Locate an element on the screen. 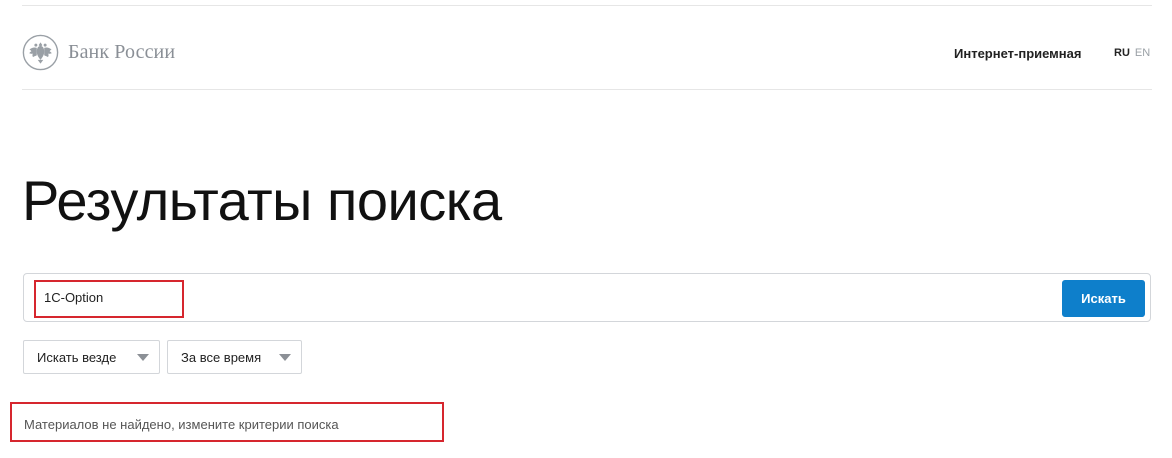 This screenshot has height=458, width=1172. search-input is located at coordinates (544, 297).